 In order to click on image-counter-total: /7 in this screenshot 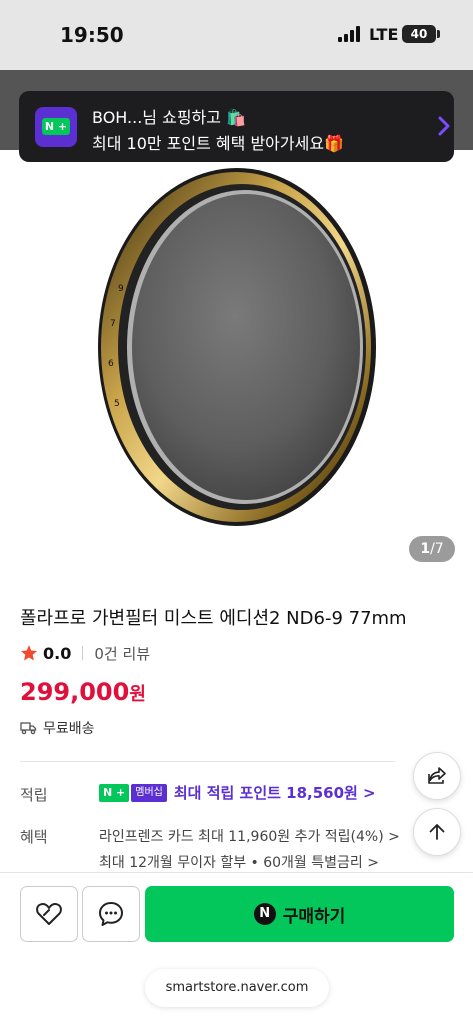, I will do `click(437, 549)`.